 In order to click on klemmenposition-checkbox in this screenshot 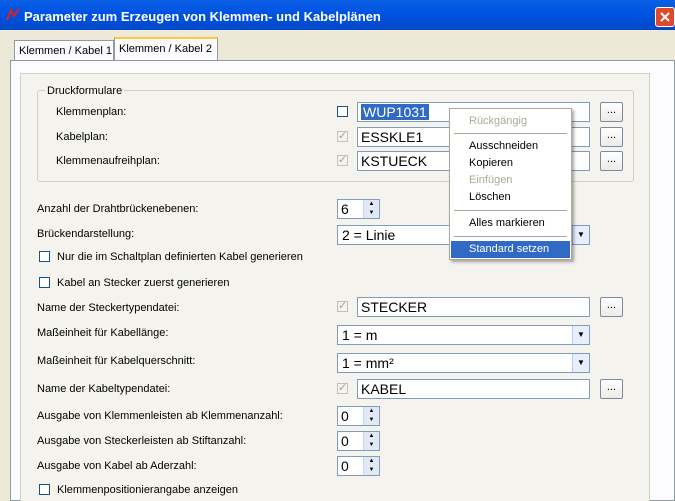, I will do `click(44, 489)`.